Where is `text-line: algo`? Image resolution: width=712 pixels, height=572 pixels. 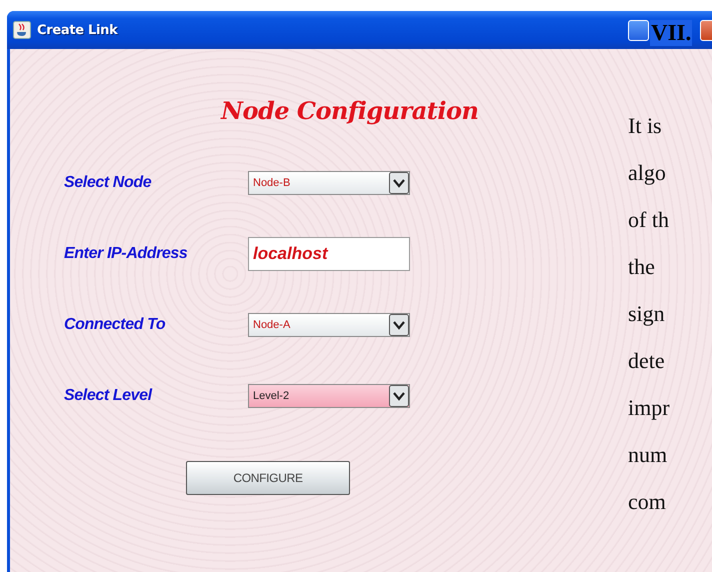
text-line: algo is located at coordinates (647, 173).